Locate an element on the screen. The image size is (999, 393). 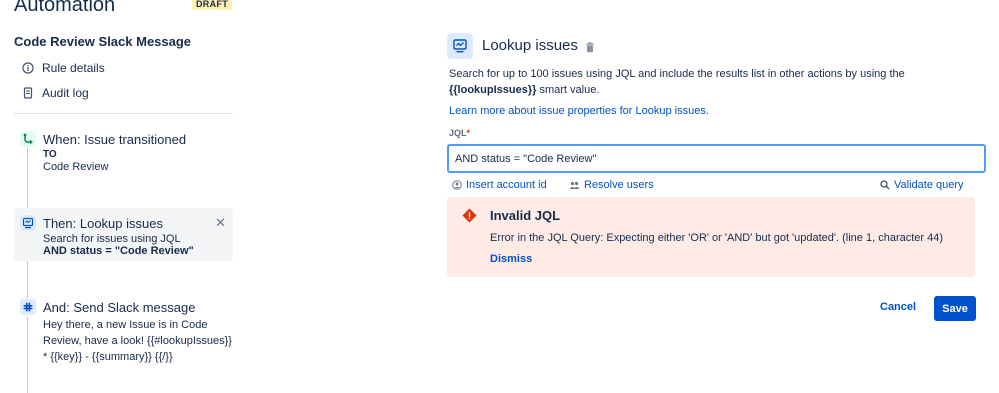
jql-input is located at coordinates (716, 158).